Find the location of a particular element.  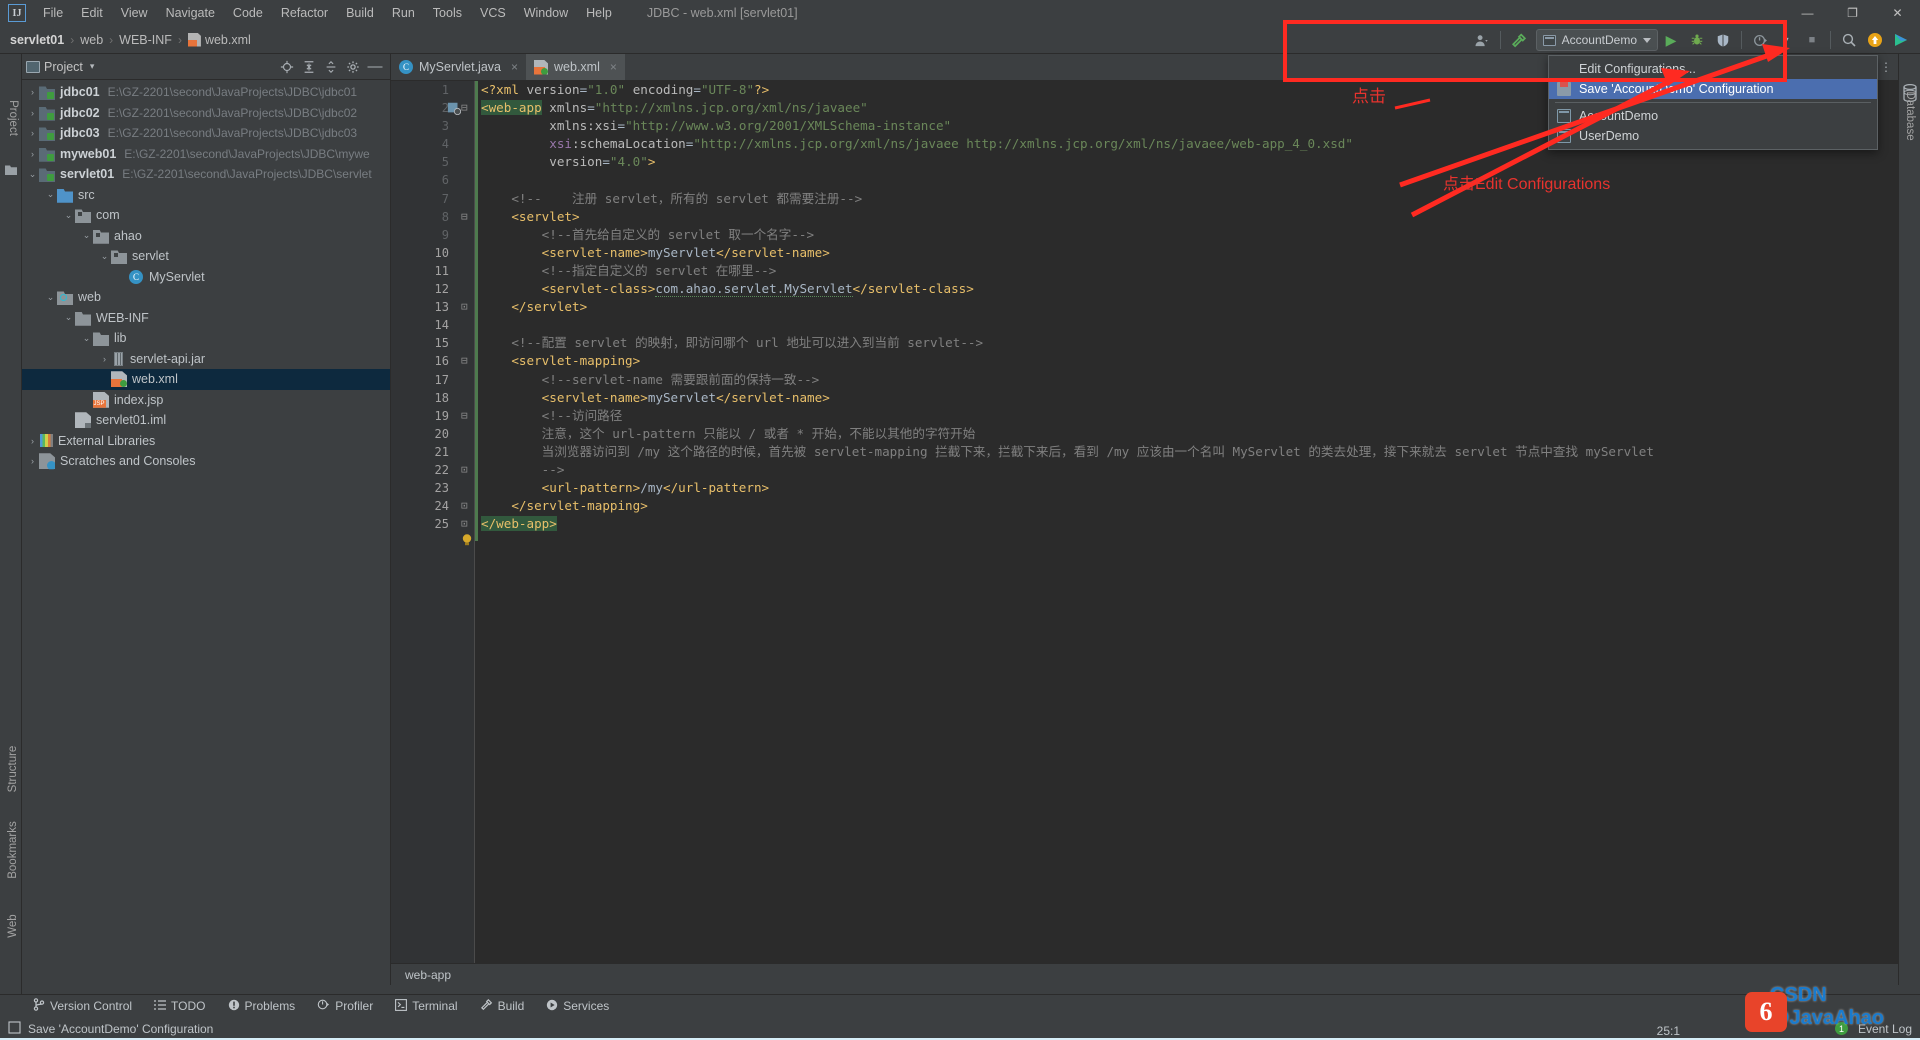

debug-button is located at coordinates (1697, 40).